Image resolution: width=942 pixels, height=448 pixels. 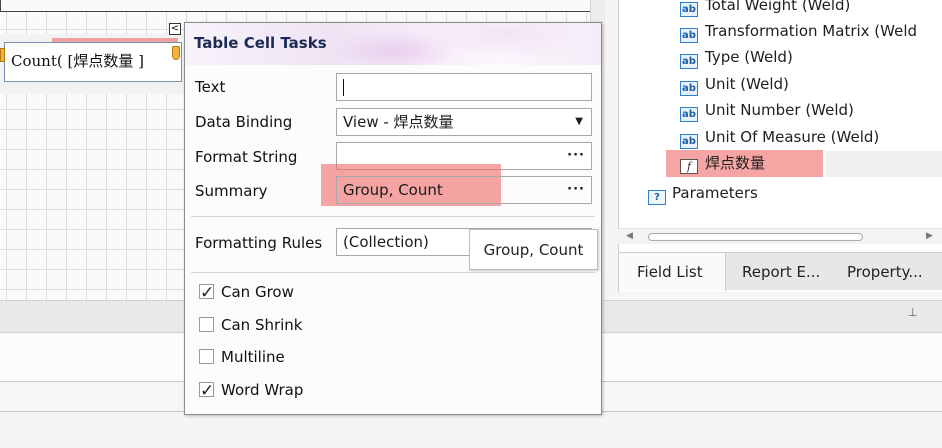 What do you see at coordinates (262, 390) in the screenshot?
I see `word-wrap-label: Word Wrap` at bounding box center [262, 390].